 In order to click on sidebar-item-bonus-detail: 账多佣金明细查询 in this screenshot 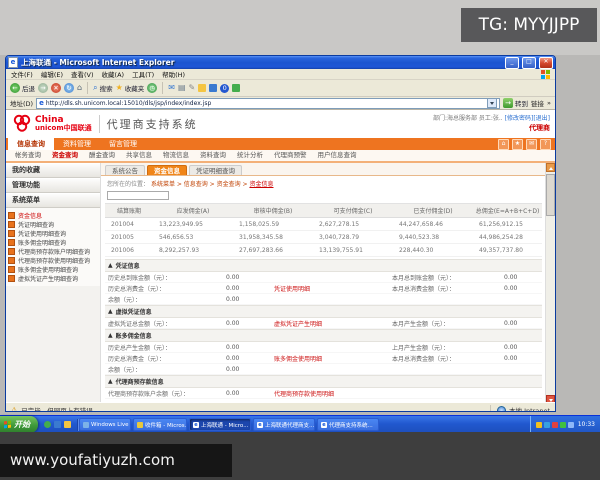, I will do `click(53, 242)`.